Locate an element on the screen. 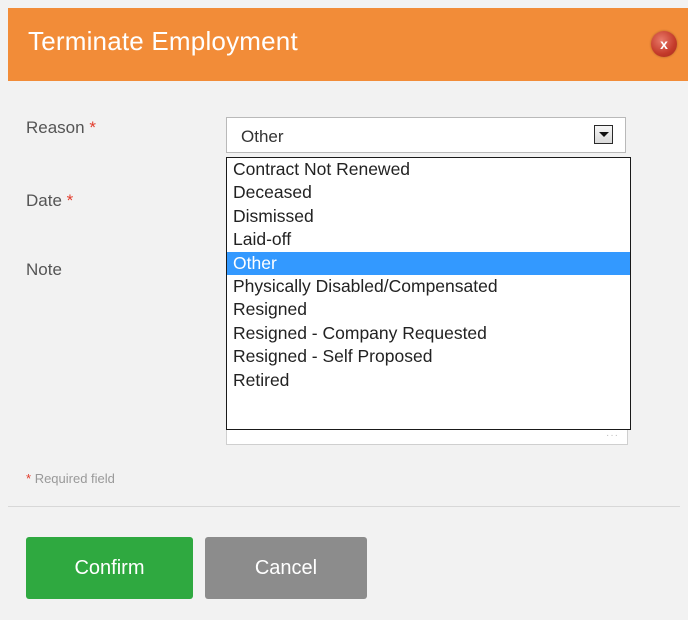  reason-option: Resigned - Company Requested is located at coordinates (428, 333).